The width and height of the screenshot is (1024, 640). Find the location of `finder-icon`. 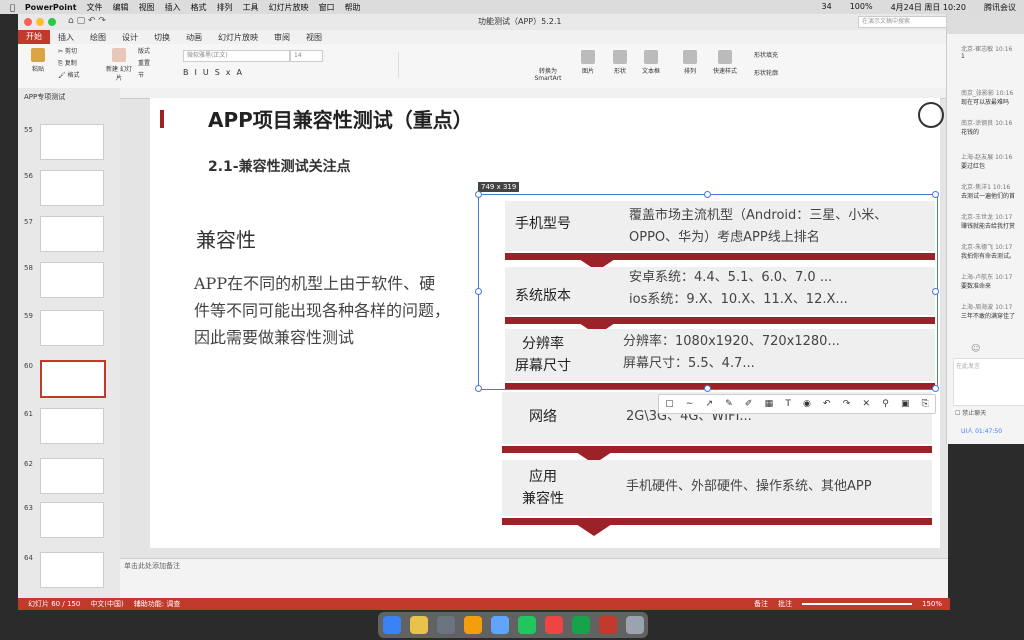

finder-icon is located at coordinates (391, 625).